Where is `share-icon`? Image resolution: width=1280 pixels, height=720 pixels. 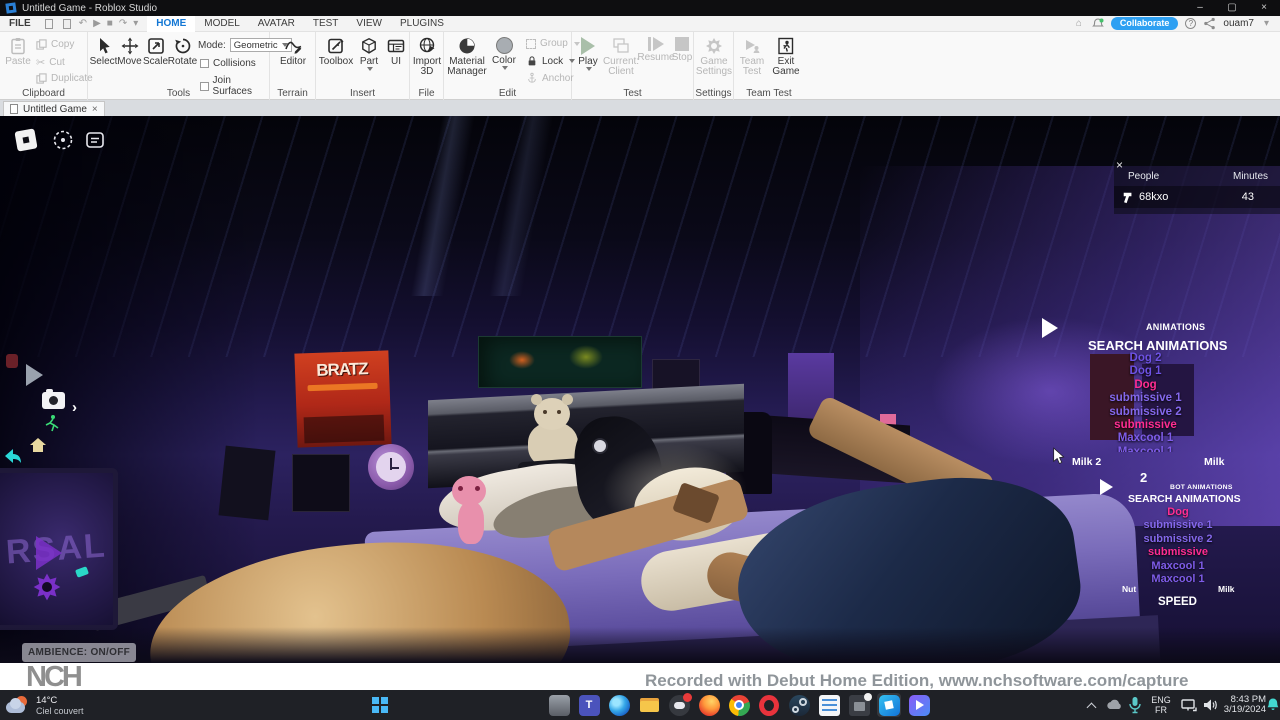
share-icon is located at coordinates (1209, 23).